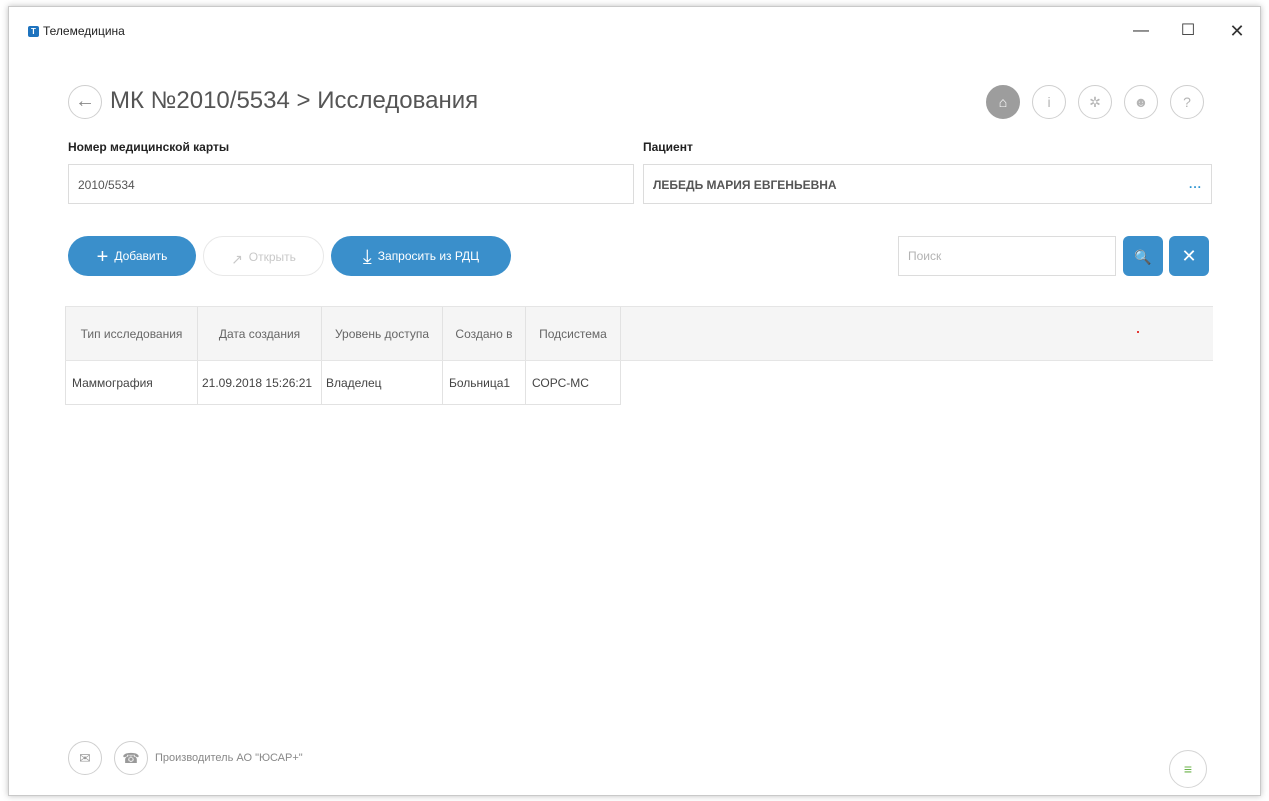 This screenshot has height=801, width=1269. What do you see at coordinates (294, 100) in the screenshot?
I see `page-title: МК №2010/5534 > Исследования` at bounding box center [294, 100].